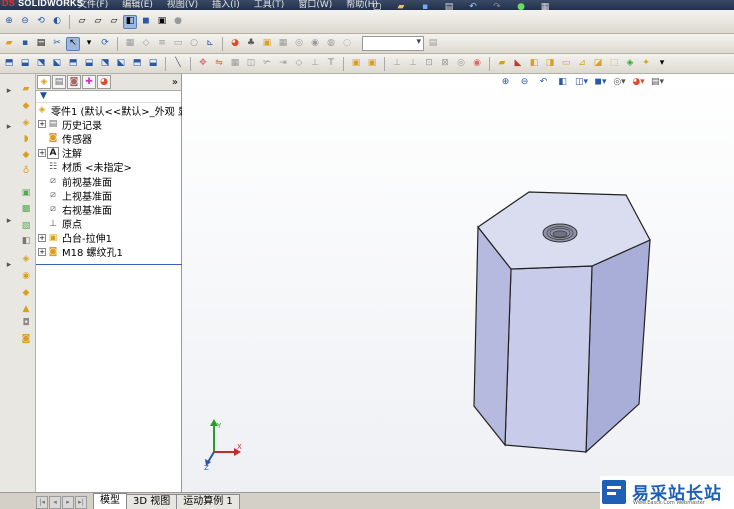 Image resolution: width=734 pixels, height=509 pixels. I want to click on tree-root-part: ◈ 零件1 (默认<<默认>_外观 显, so click(112, 110).